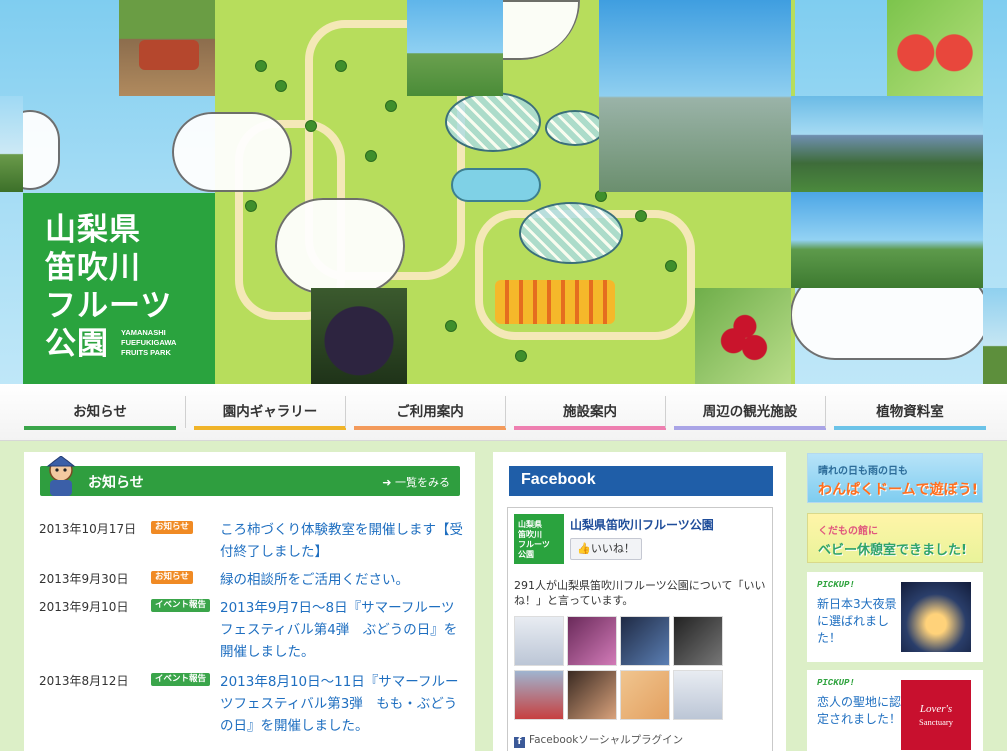 This screenshot has width=1007, height=751. I want to click on nav-item-facilities: 施設案内, so click(590, 412).